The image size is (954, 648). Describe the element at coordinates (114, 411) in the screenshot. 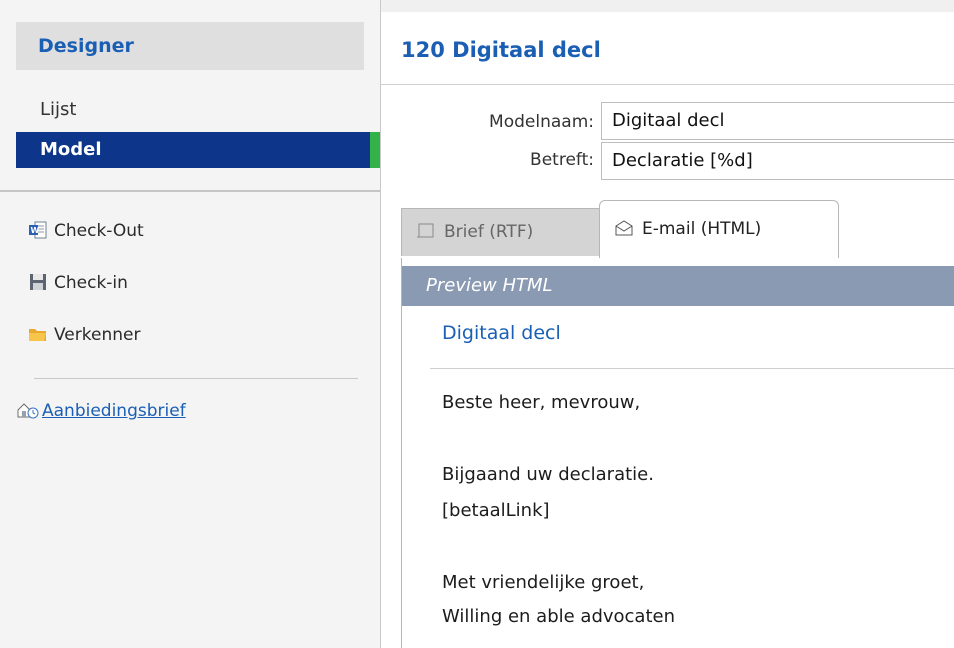

I see `aanbiedingsbrief-label: Aanbiedingsbrief` at that location.